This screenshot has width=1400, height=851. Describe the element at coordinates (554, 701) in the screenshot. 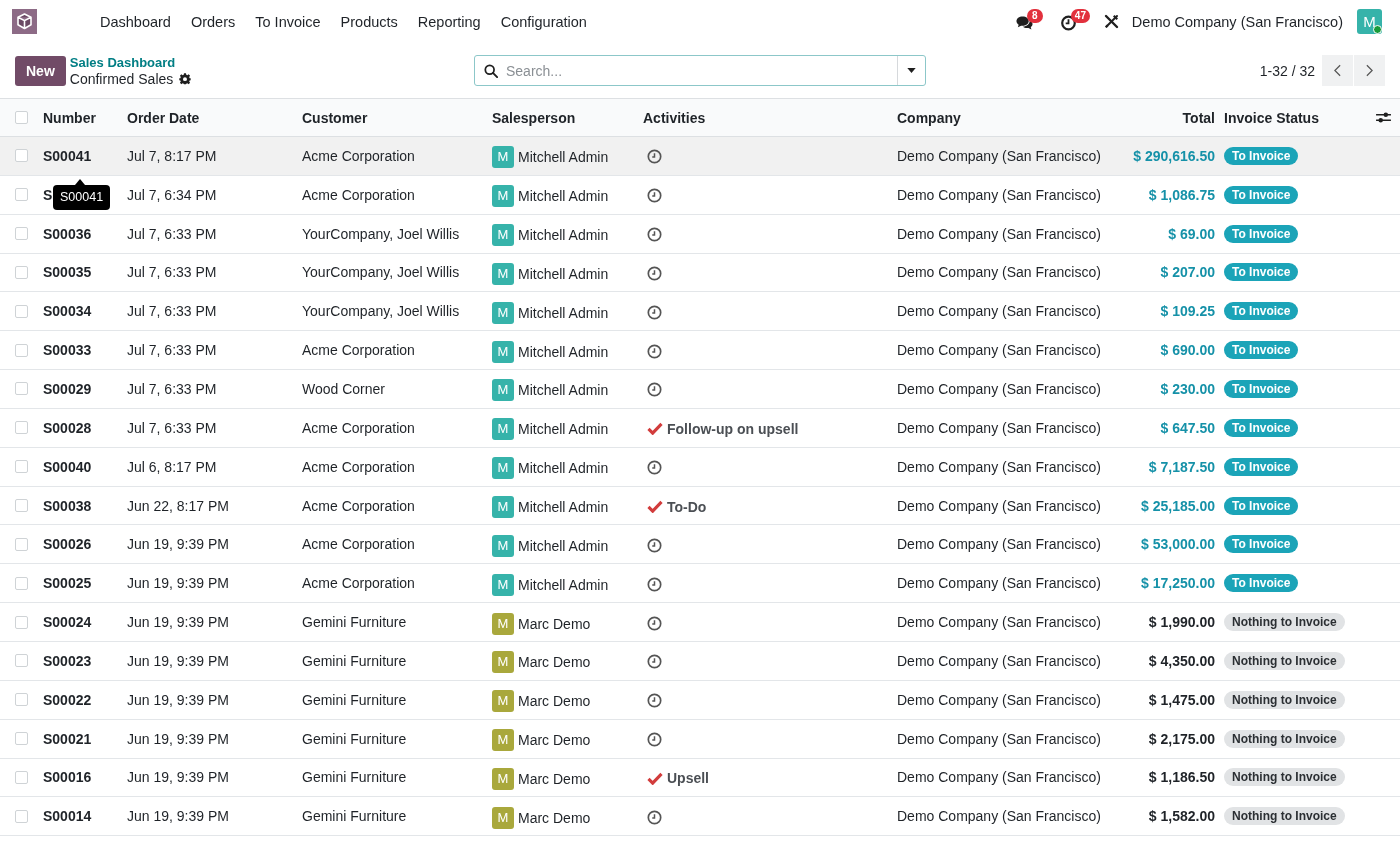

I see `salesperson-name: Marc Demo` at that location.